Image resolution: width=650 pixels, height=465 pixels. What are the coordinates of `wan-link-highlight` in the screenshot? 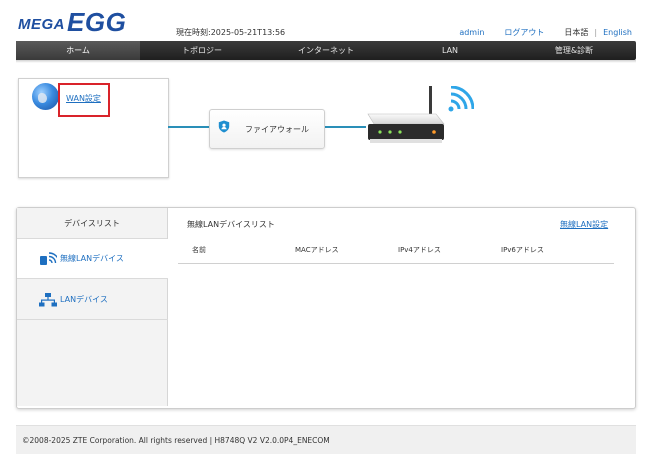 It's located at (84, 100).